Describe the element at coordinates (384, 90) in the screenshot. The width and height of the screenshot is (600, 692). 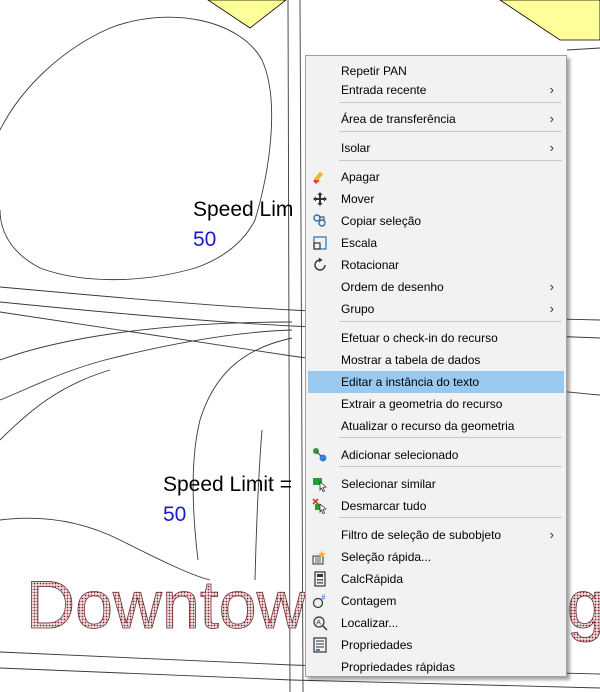
I see `menu-item-label: Entrada recente` at that location.